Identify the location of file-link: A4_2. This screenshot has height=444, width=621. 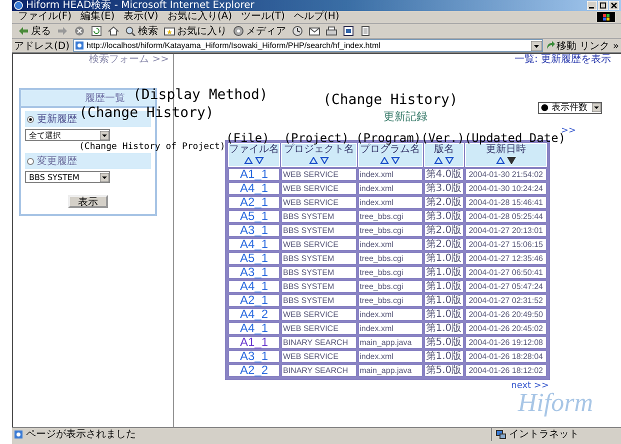
(254, 314).